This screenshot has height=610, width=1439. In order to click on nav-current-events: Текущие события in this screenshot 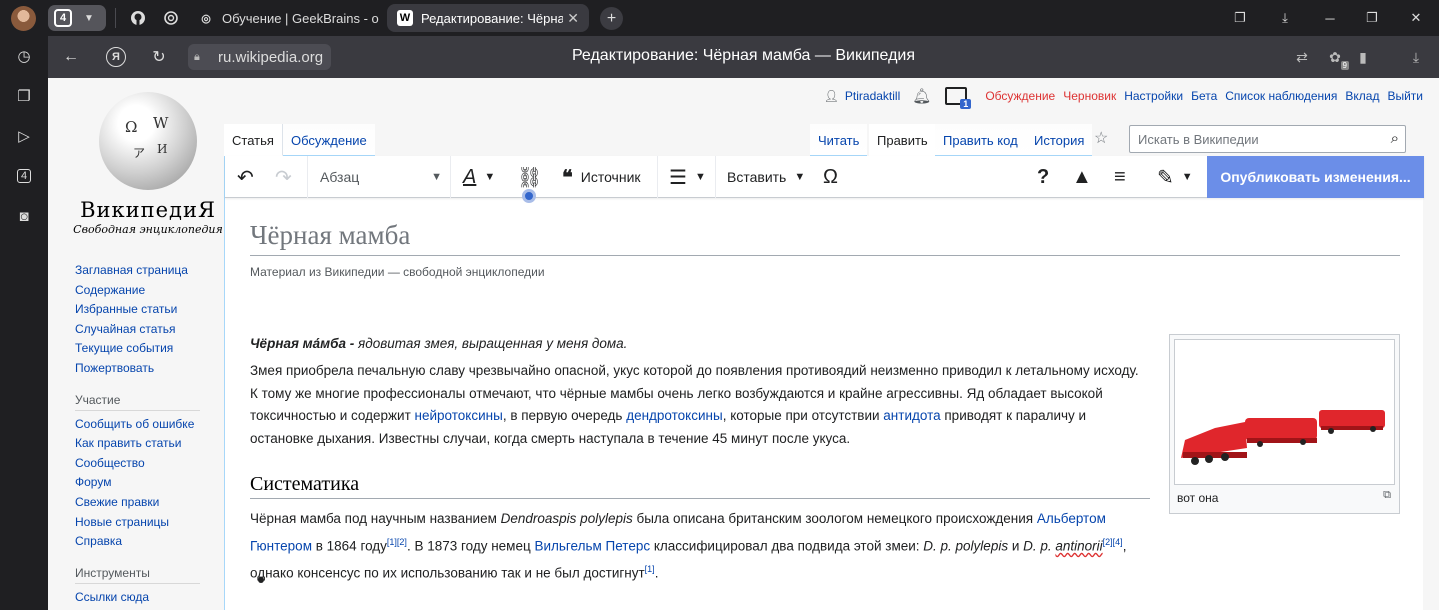, I will do `click(150, 349)`.